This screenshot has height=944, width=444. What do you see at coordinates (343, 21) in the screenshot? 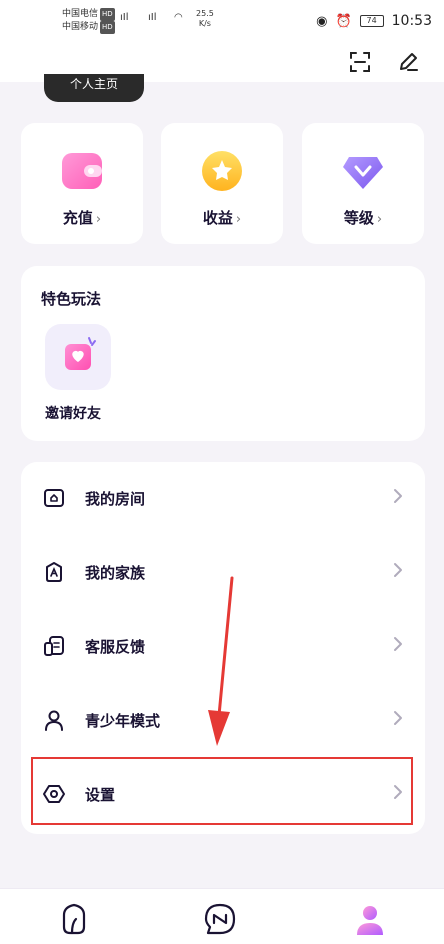
I see `alarm-icon: ⏰` at bounding box center [343, 21].